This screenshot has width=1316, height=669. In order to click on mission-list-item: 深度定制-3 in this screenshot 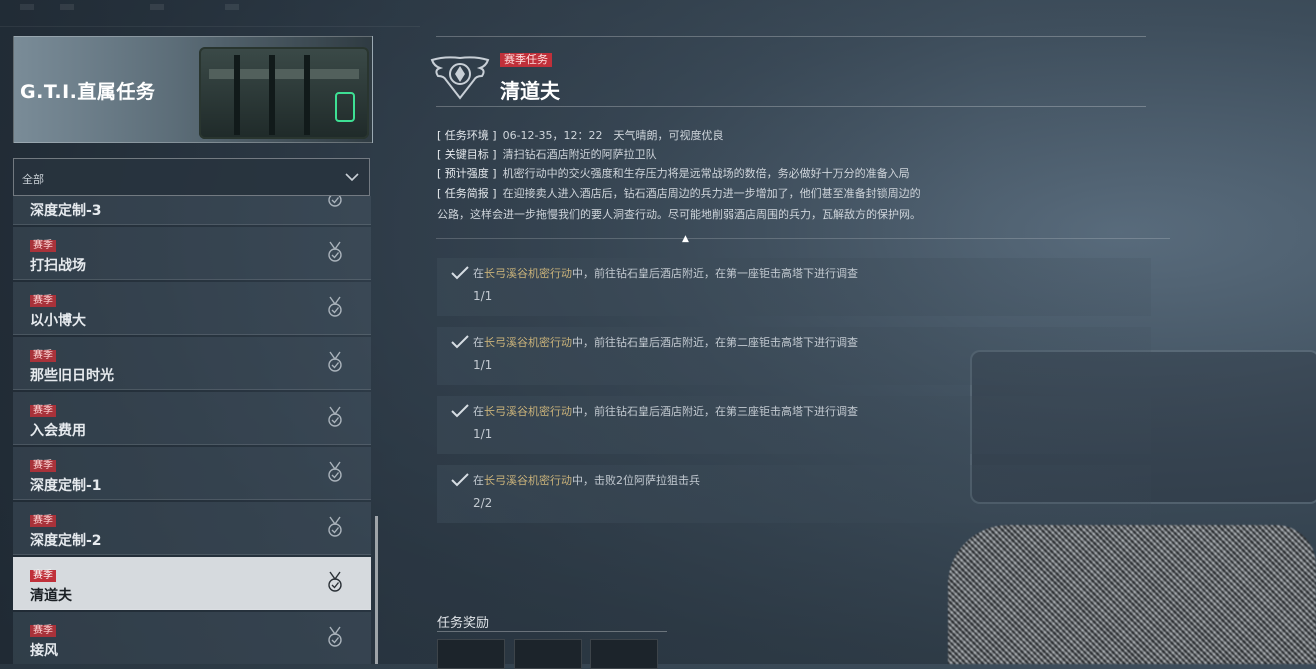, I will do `click(192, 210)`.